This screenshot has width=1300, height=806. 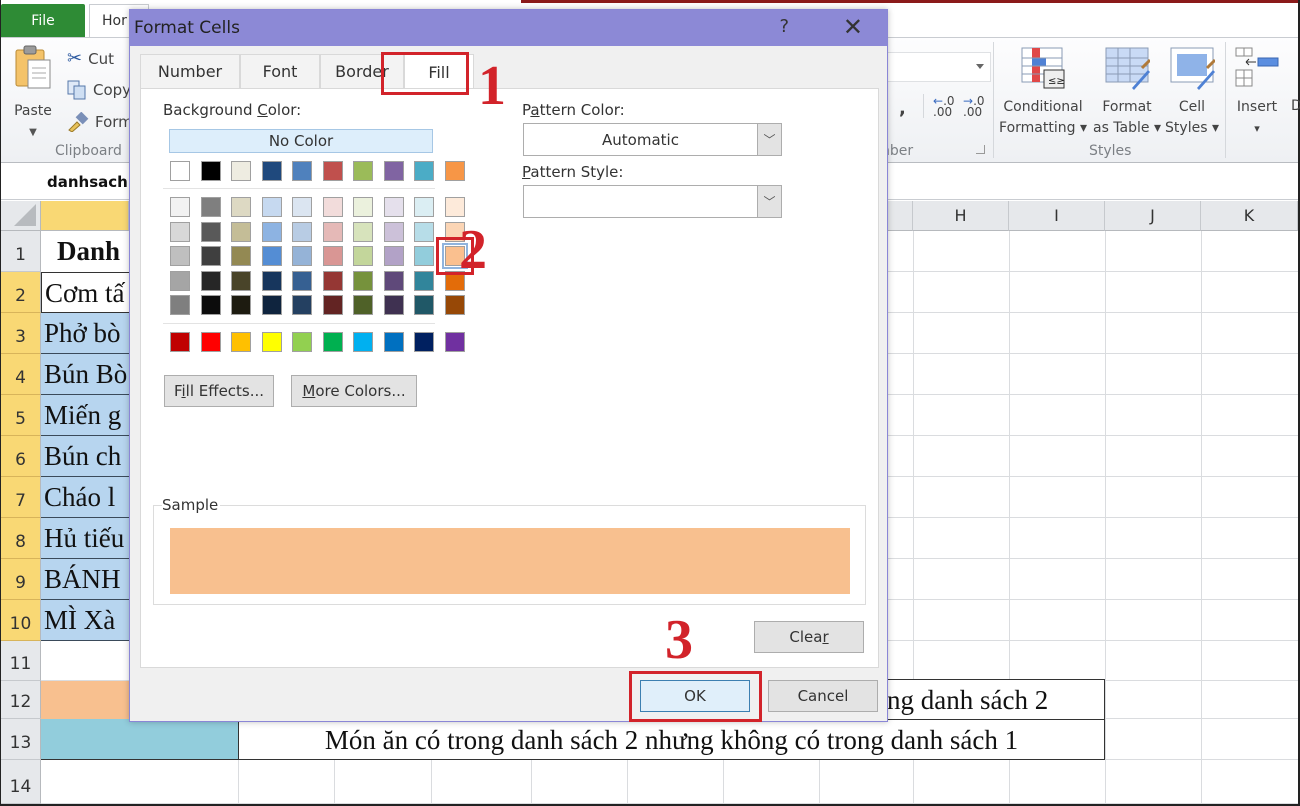 What do you see at coordinates (21, 620) in the screenshot?
I see `row-header: 10` at bounding box center [21, 620].